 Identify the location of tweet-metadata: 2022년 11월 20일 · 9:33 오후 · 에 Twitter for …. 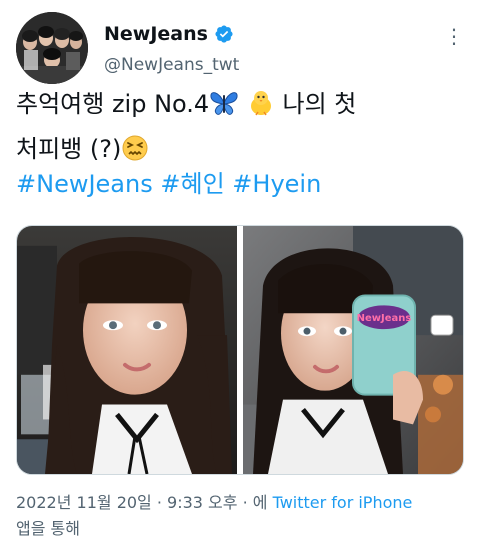
(240, 516).